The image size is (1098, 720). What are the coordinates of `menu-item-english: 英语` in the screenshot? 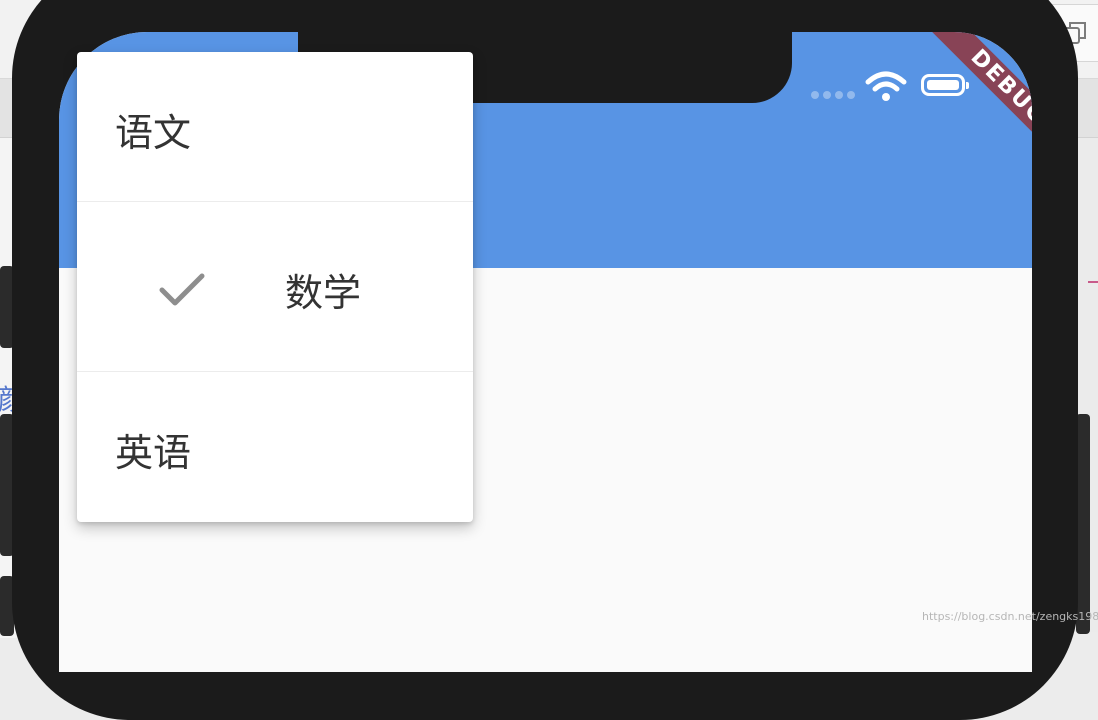 It's located at (275, 447).